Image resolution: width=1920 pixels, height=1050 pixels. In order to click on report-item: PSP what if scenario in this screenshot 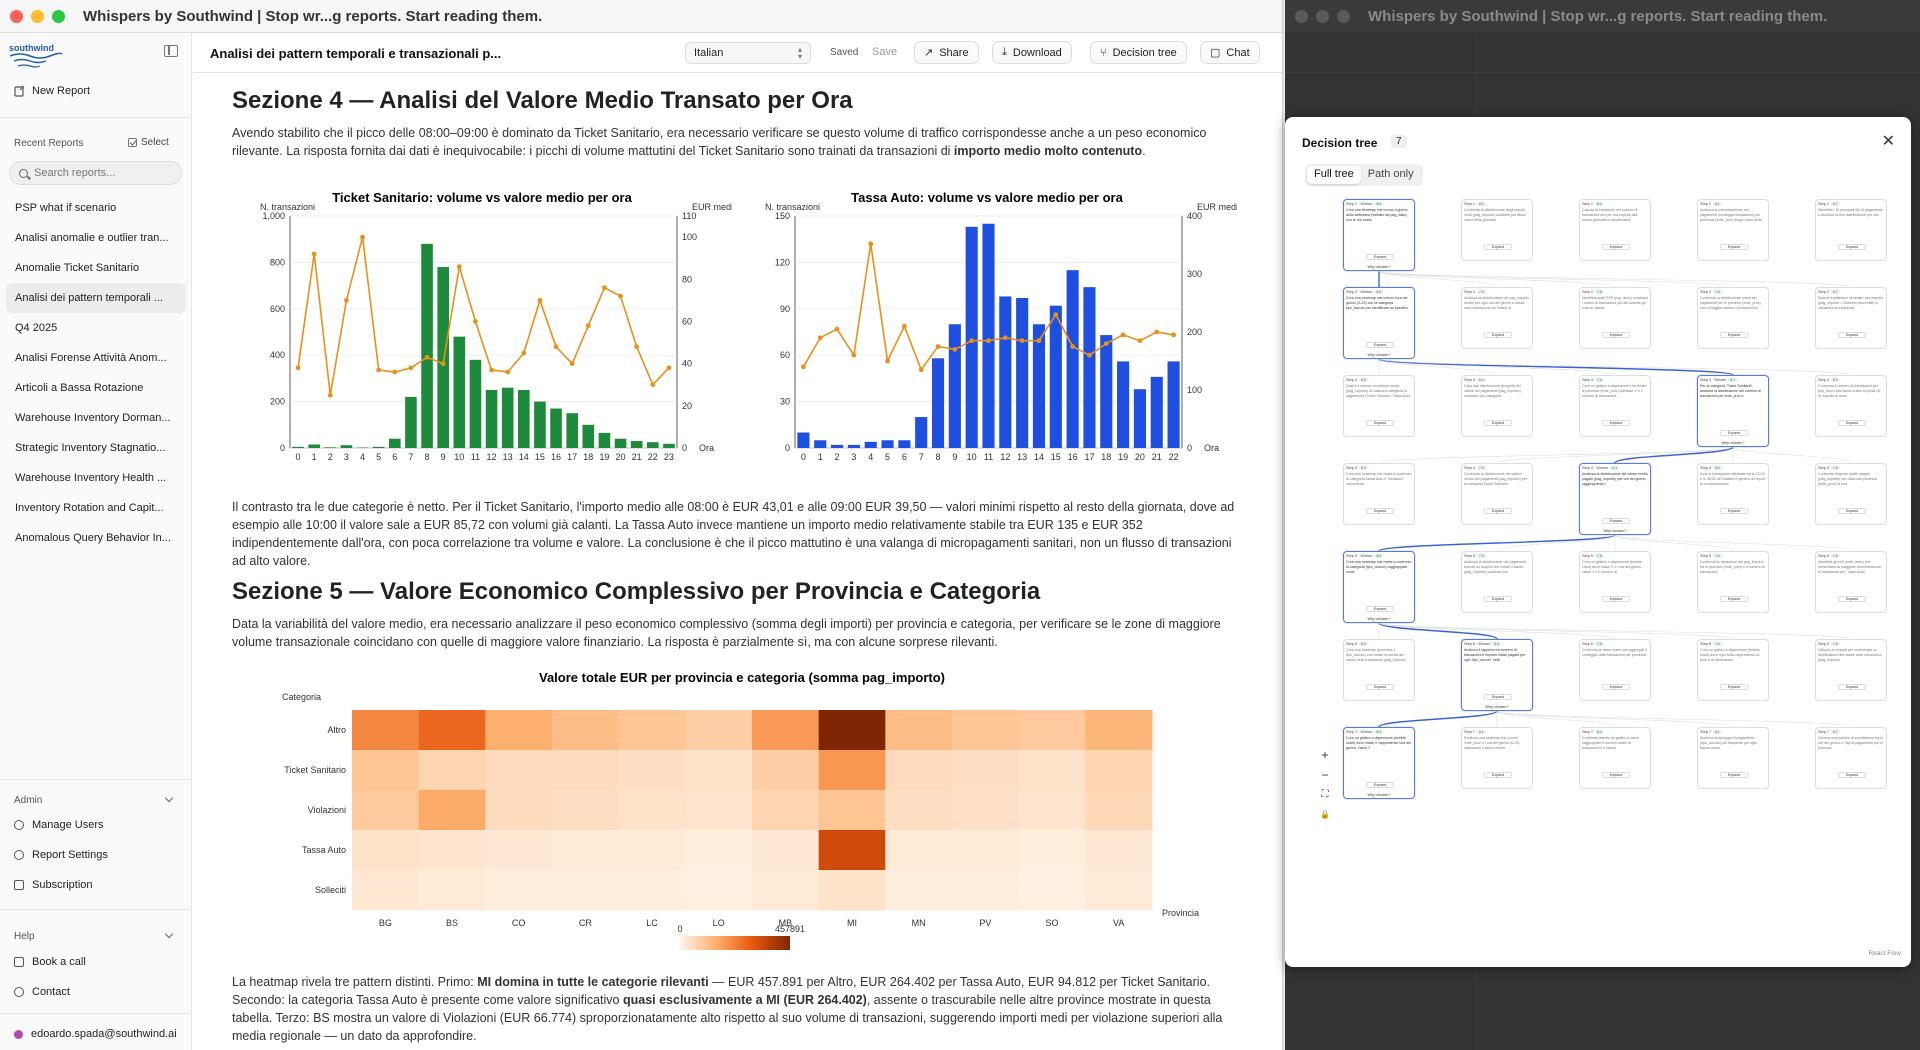, I will do `click(96, 208)`.